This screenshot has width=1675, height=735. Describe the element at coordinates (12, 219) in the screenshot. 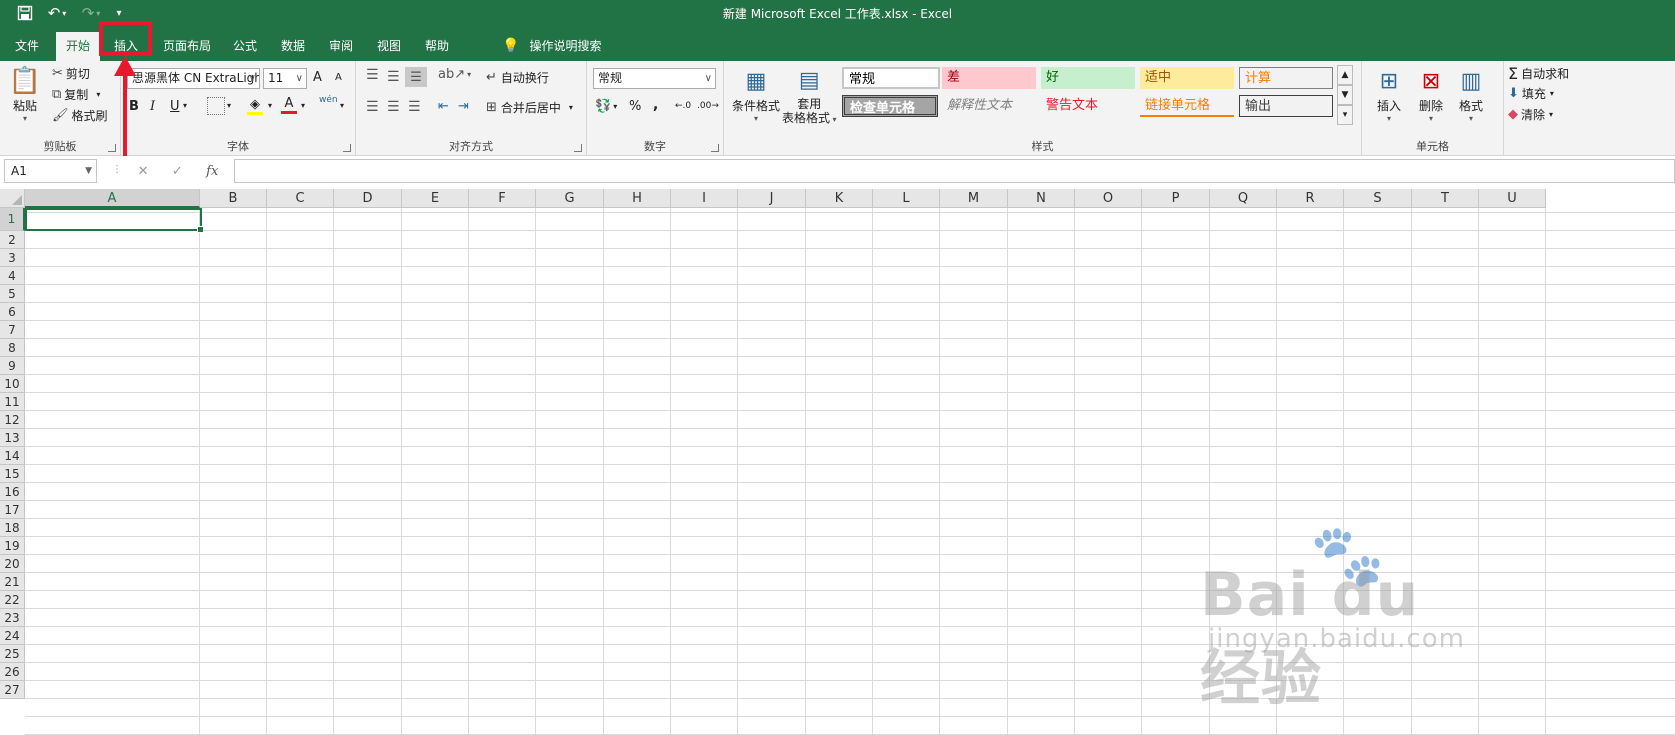

I see `row-header-1: 1` at that location.